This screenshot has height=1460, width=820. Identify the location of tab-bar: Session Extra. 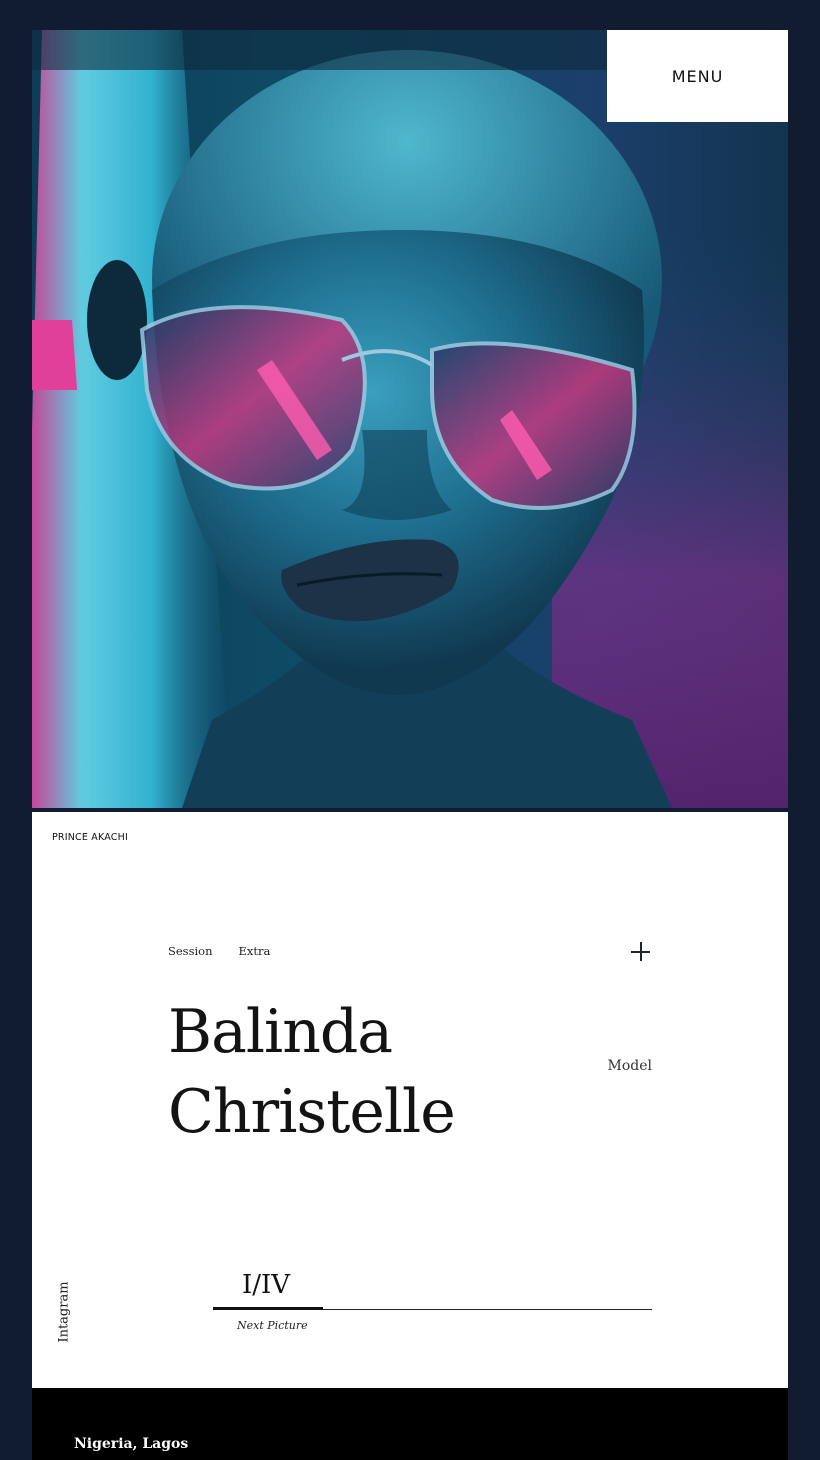
(219, 951).